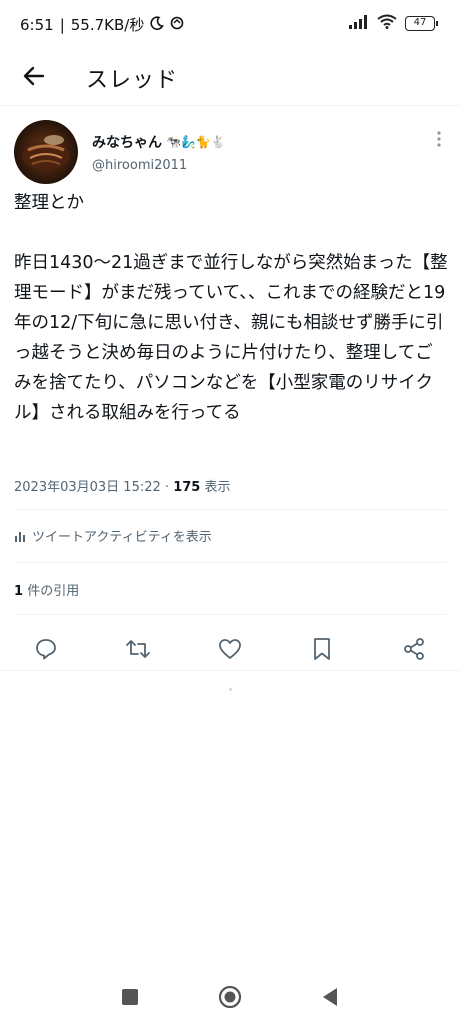 The image size is (461, 1024). I want to click on system-nav-bar, so click(230, 997).